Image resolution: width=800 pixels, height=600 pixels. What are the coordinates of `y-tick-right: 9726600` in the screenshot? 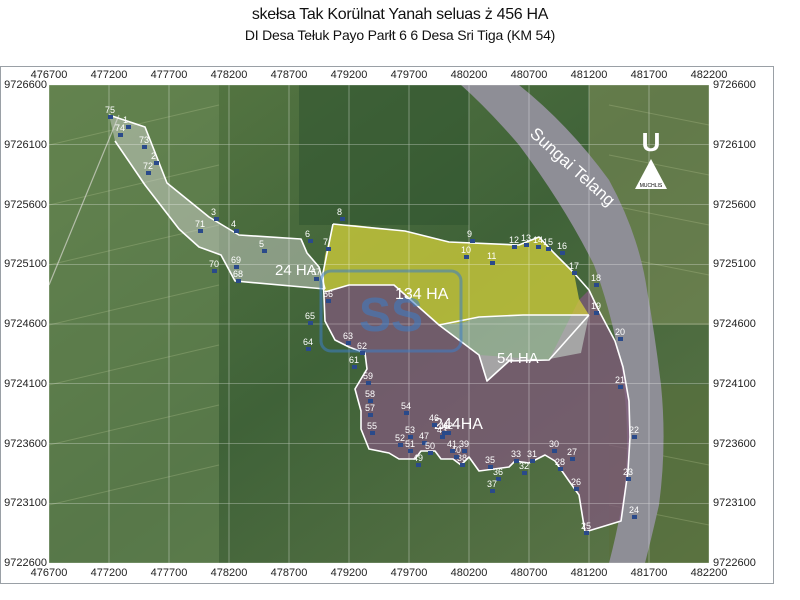 It's located at (734, 85).